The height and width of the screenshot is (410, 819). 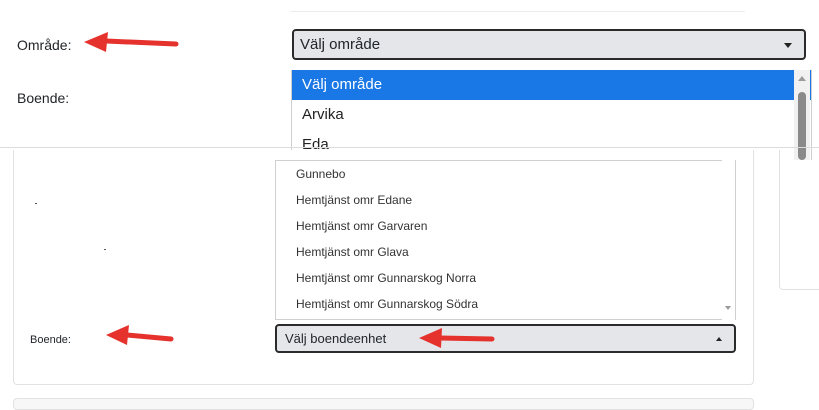 I want to click on omrade-option: Arvika, so click(x=551, y=115).